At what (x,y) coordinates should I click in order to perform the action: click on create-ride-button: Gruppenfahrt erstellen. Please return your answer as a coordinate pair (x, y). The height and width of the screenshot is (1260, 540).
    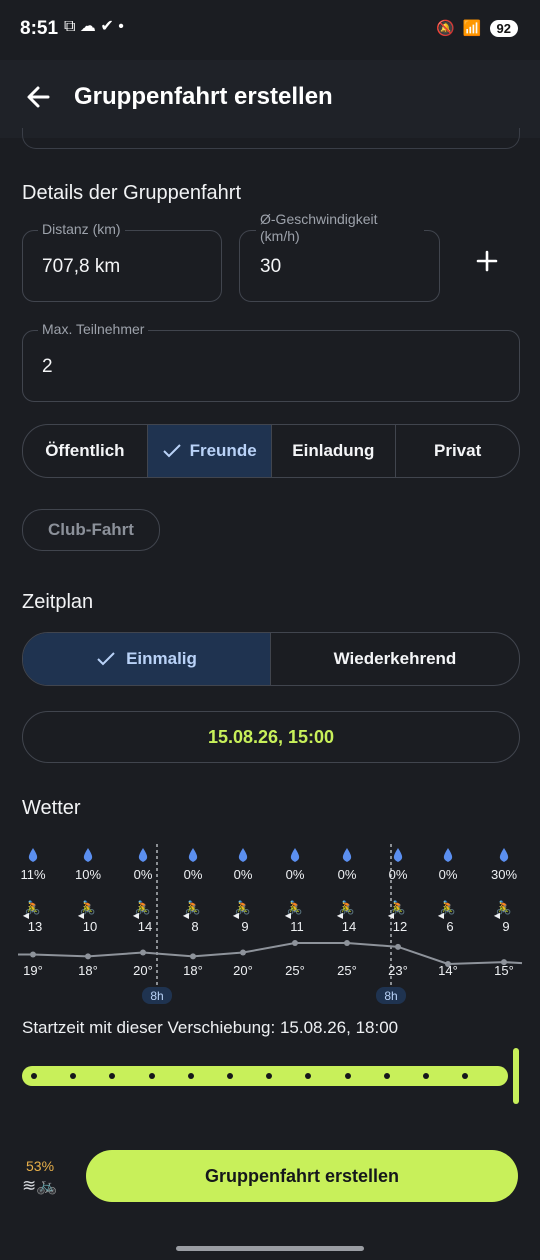
    Looking at the image, I should click on (302, 1176).